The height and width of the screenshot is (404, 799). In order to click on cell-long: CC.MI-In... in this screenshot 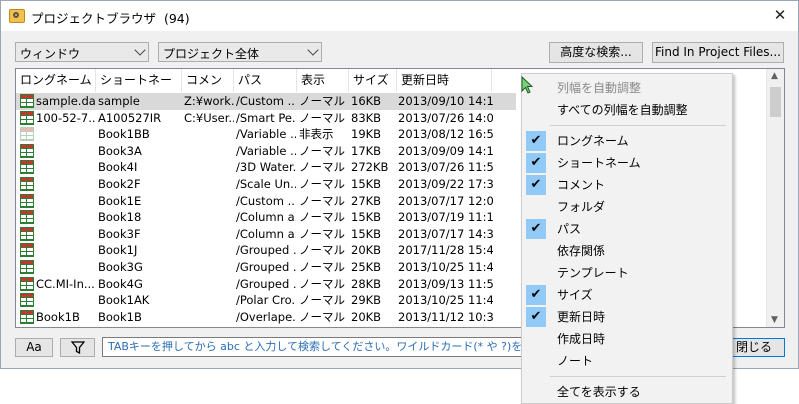, I will do `click(65, 283)`.